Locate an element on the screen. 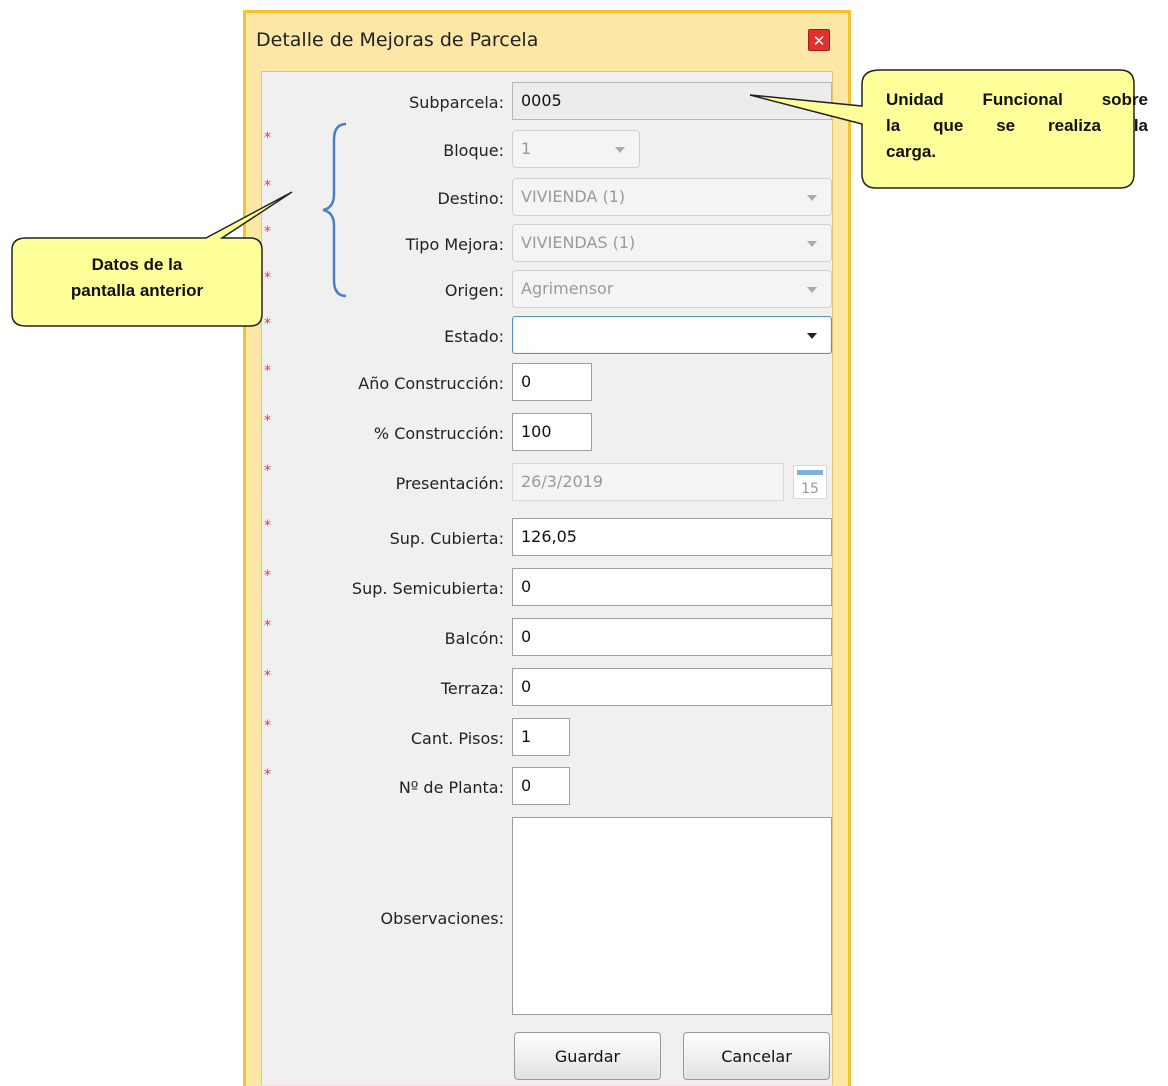  origen-value: Agrimensor is located at coordinates (567, 288).